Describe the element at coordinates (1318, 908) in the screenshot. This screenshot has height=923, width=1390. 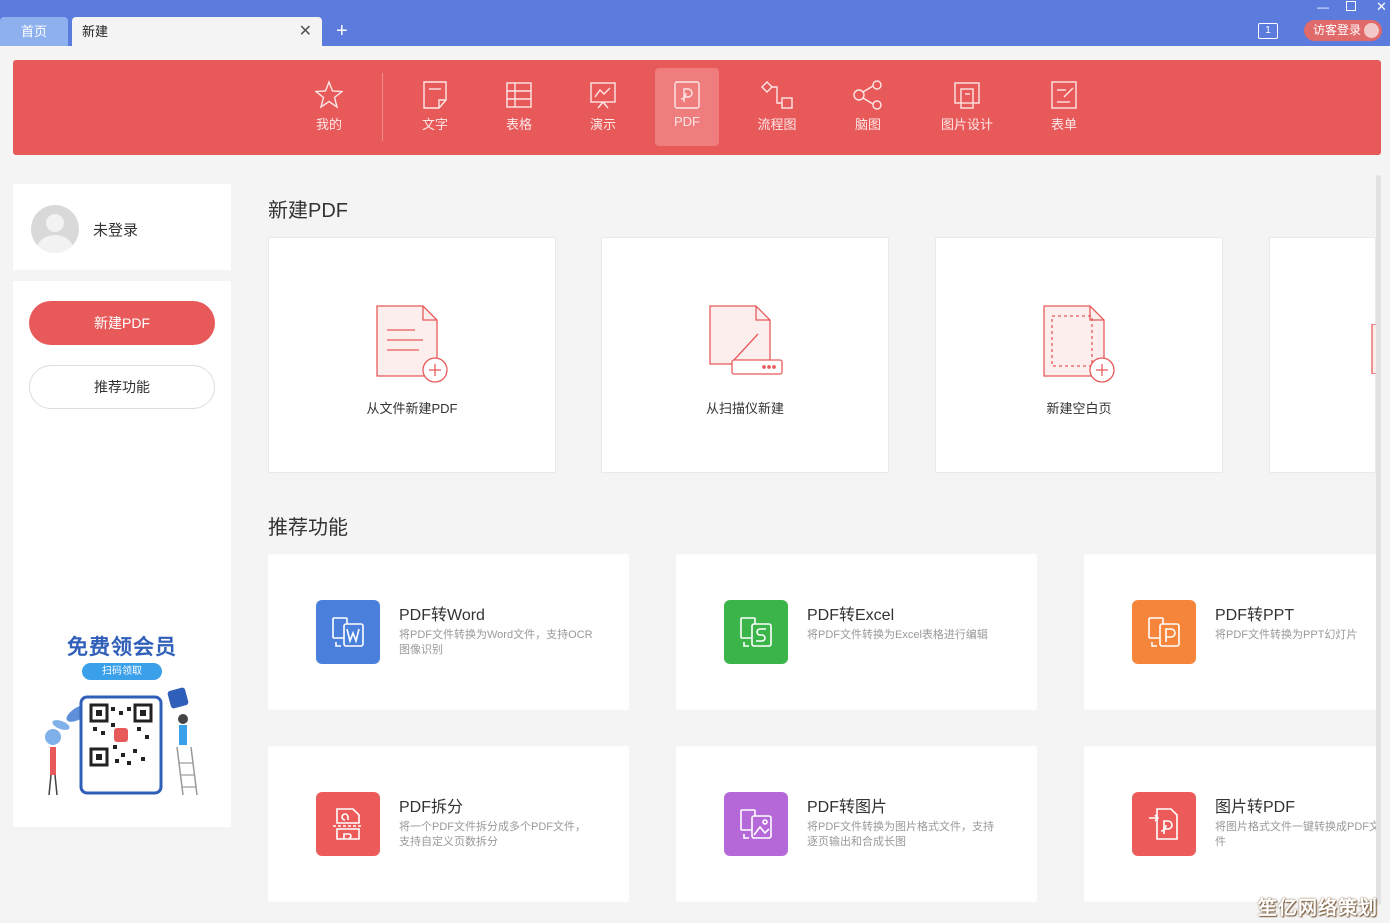
I see `watermark: 笙亿网络策划` at that location.